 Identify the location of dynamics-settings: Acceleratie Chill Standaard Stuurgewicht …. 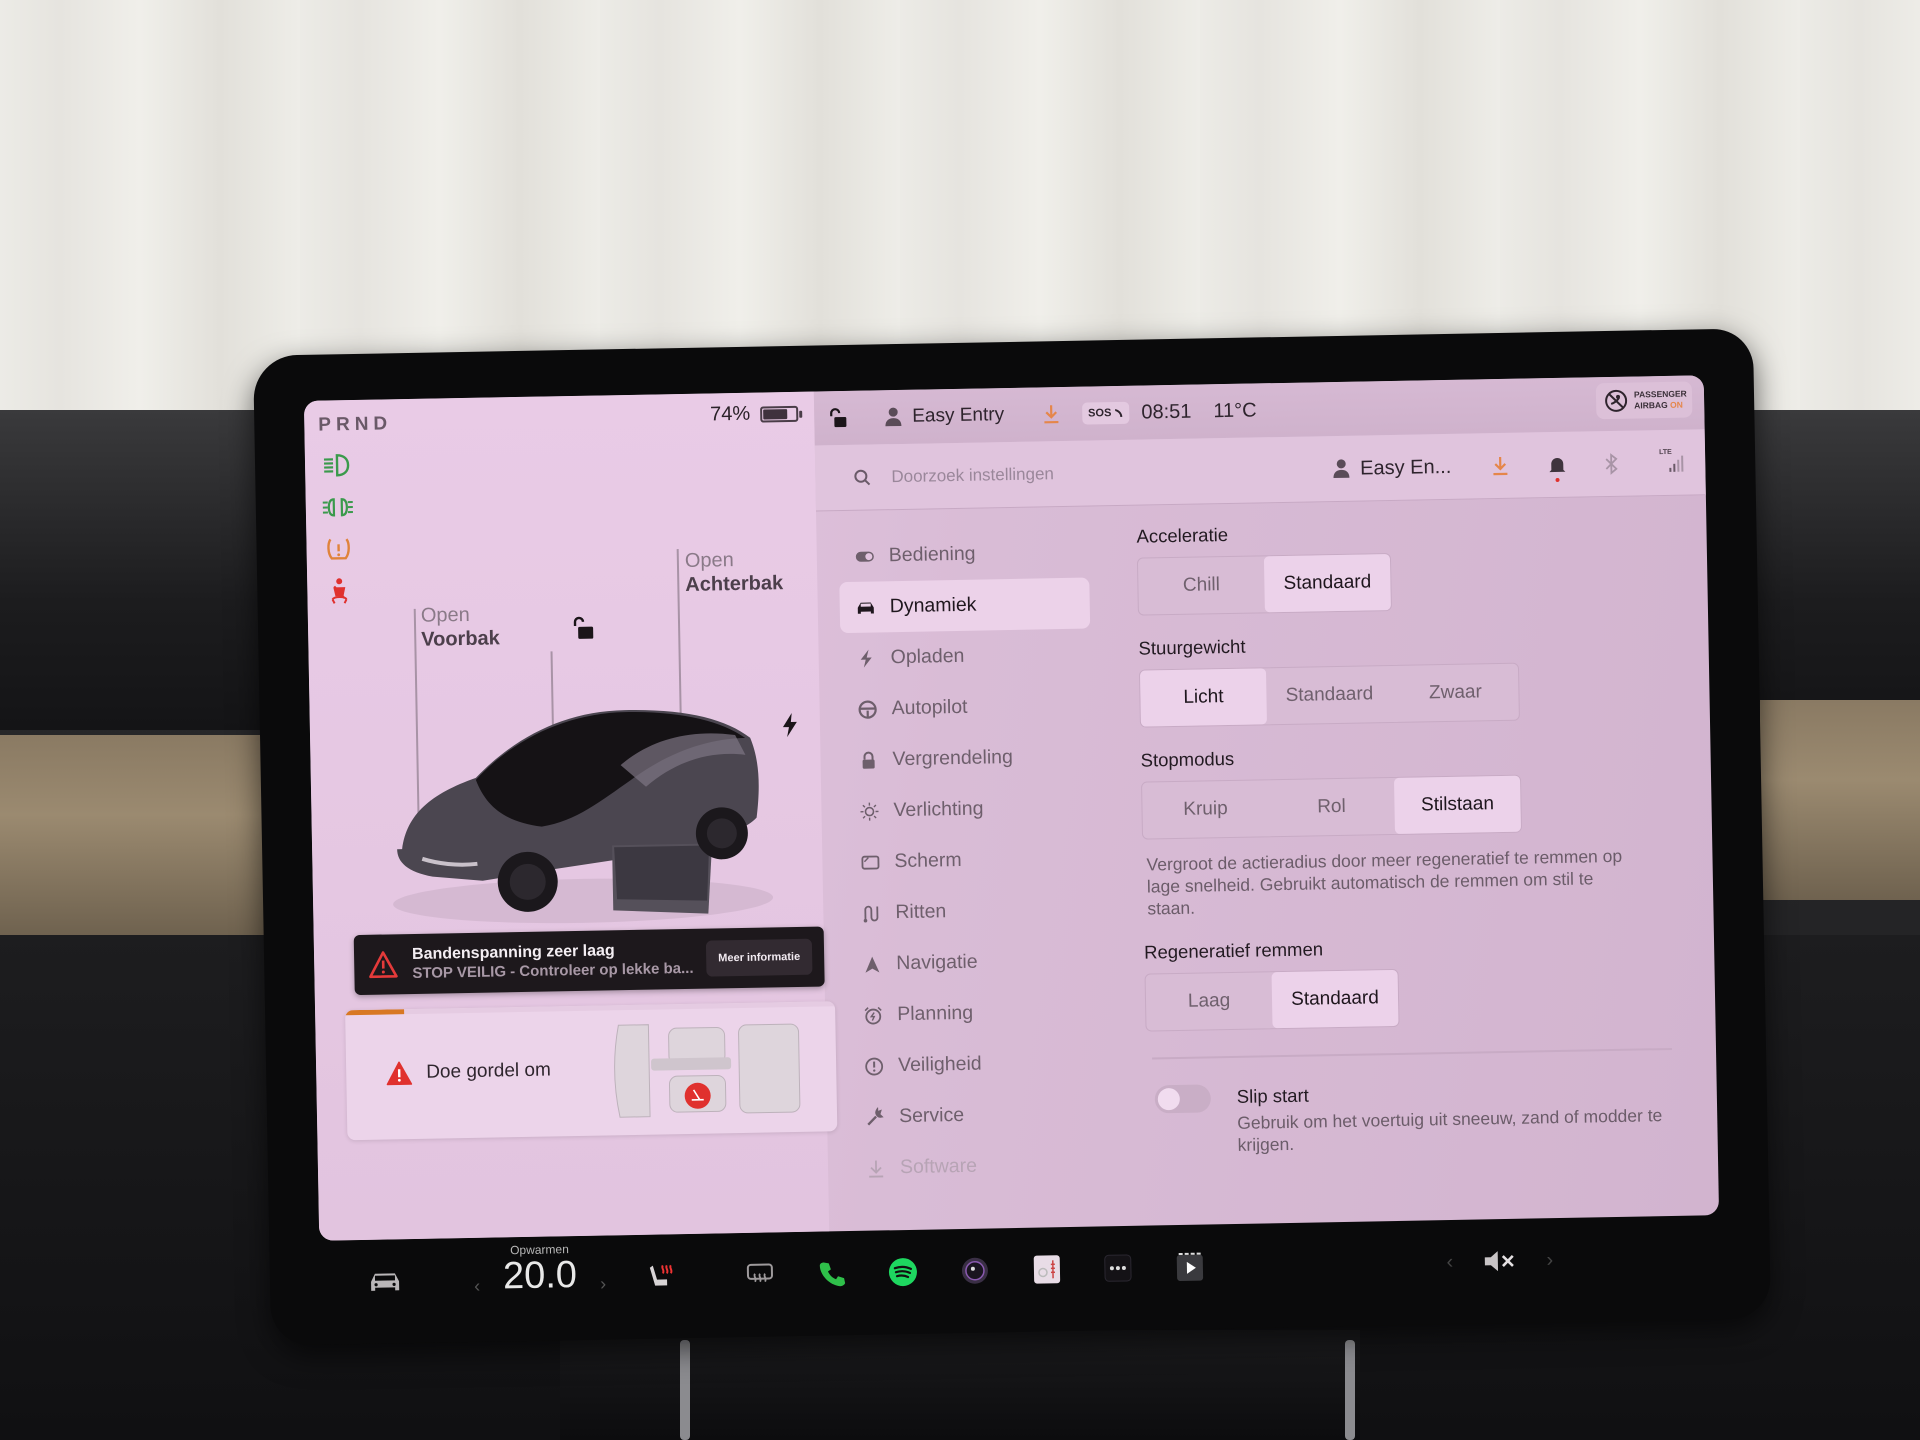
(1411, 836).